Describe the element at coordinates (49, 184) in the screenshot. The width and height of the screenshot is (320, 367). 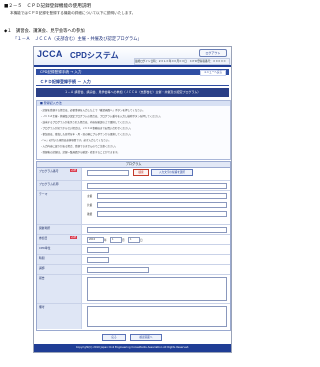
I see `program-name-label: プログラム名称` at that location.